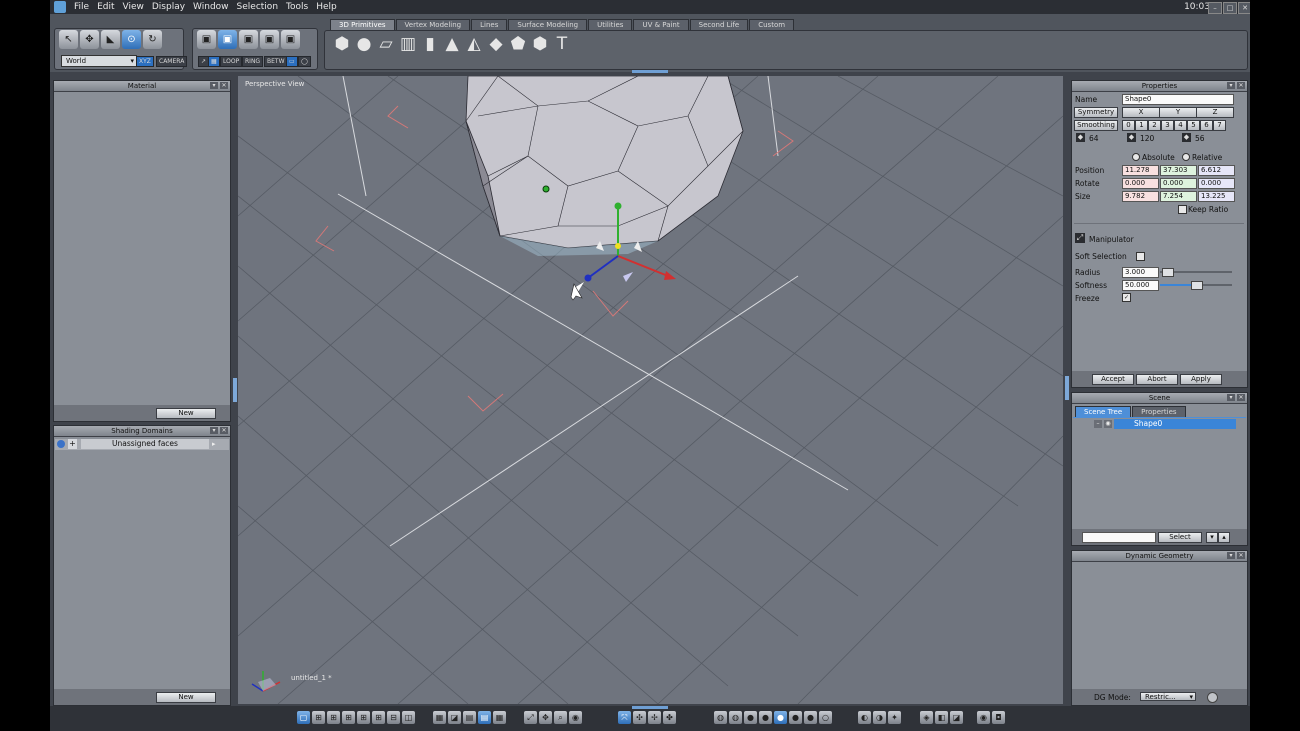 The image size is (1300, 731). What do you see at coordinates (1141, 112) in the screenshot?
I see `symmetry-x-button: X` at bounding box center [1141, 112].